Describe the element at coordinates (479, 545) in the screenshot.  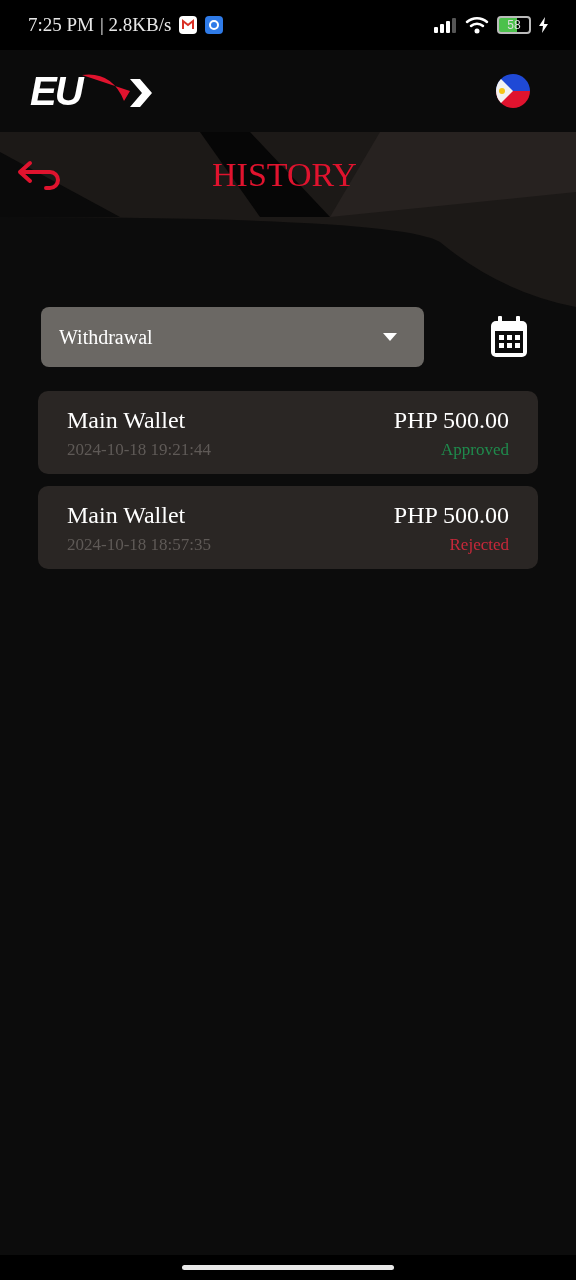
I see `status-label: Rejected` at that location.